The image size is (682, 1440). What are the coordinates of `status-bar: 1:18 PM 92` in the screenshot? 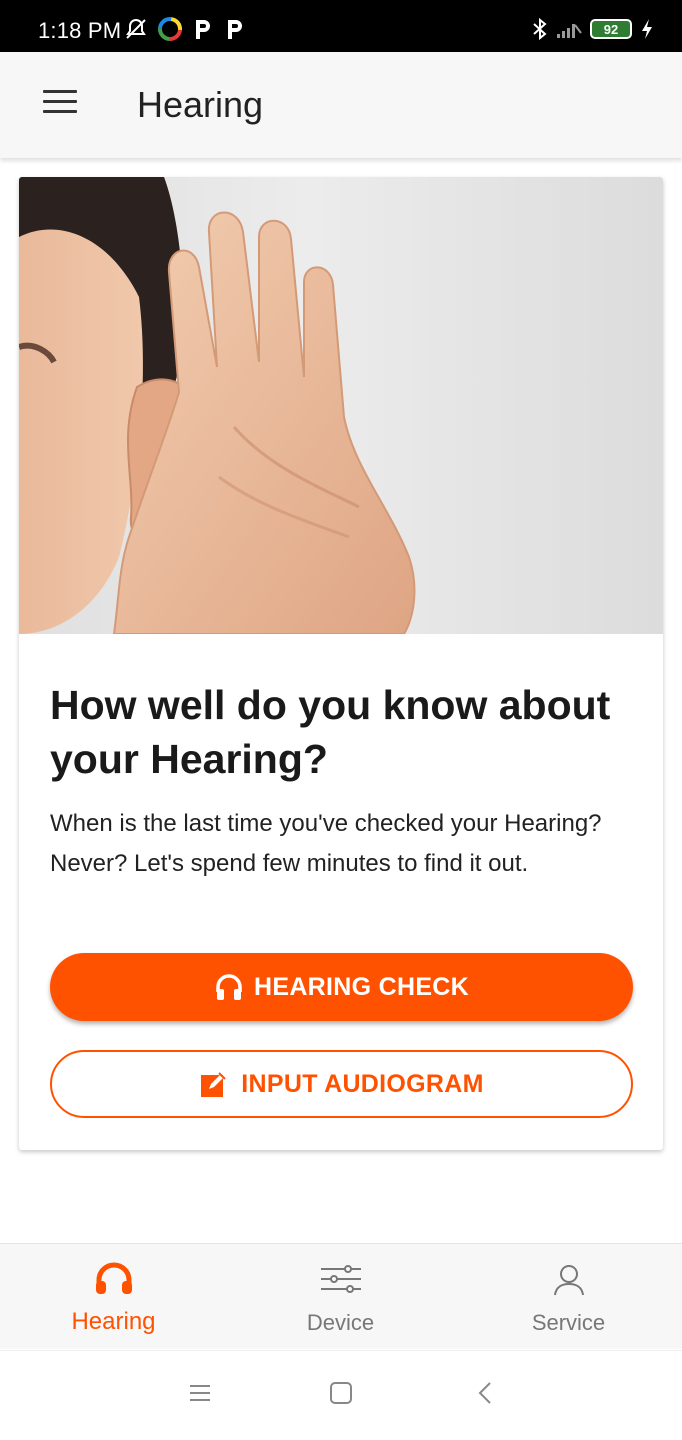 It's located at (341, 26).